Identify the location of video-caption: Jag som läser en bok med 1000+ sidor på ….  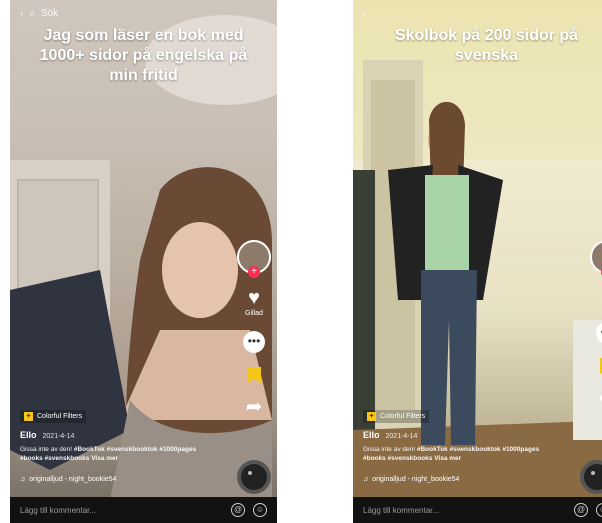
(143, 55).